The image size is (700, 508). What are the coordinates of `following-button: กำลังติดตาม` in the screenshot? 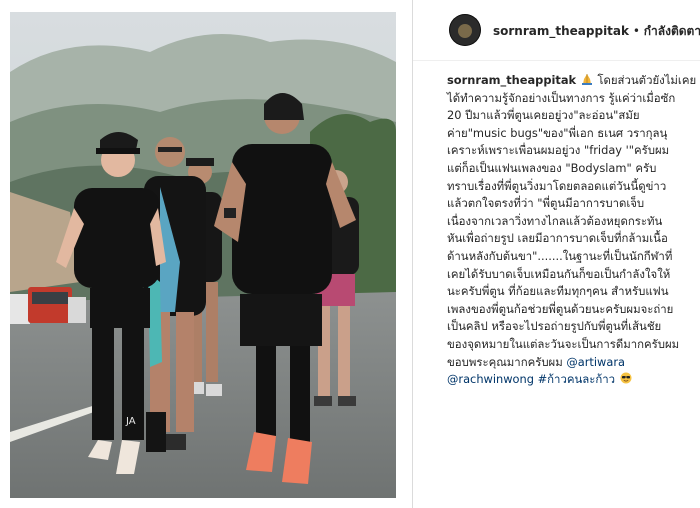 It's located at (672, 31).